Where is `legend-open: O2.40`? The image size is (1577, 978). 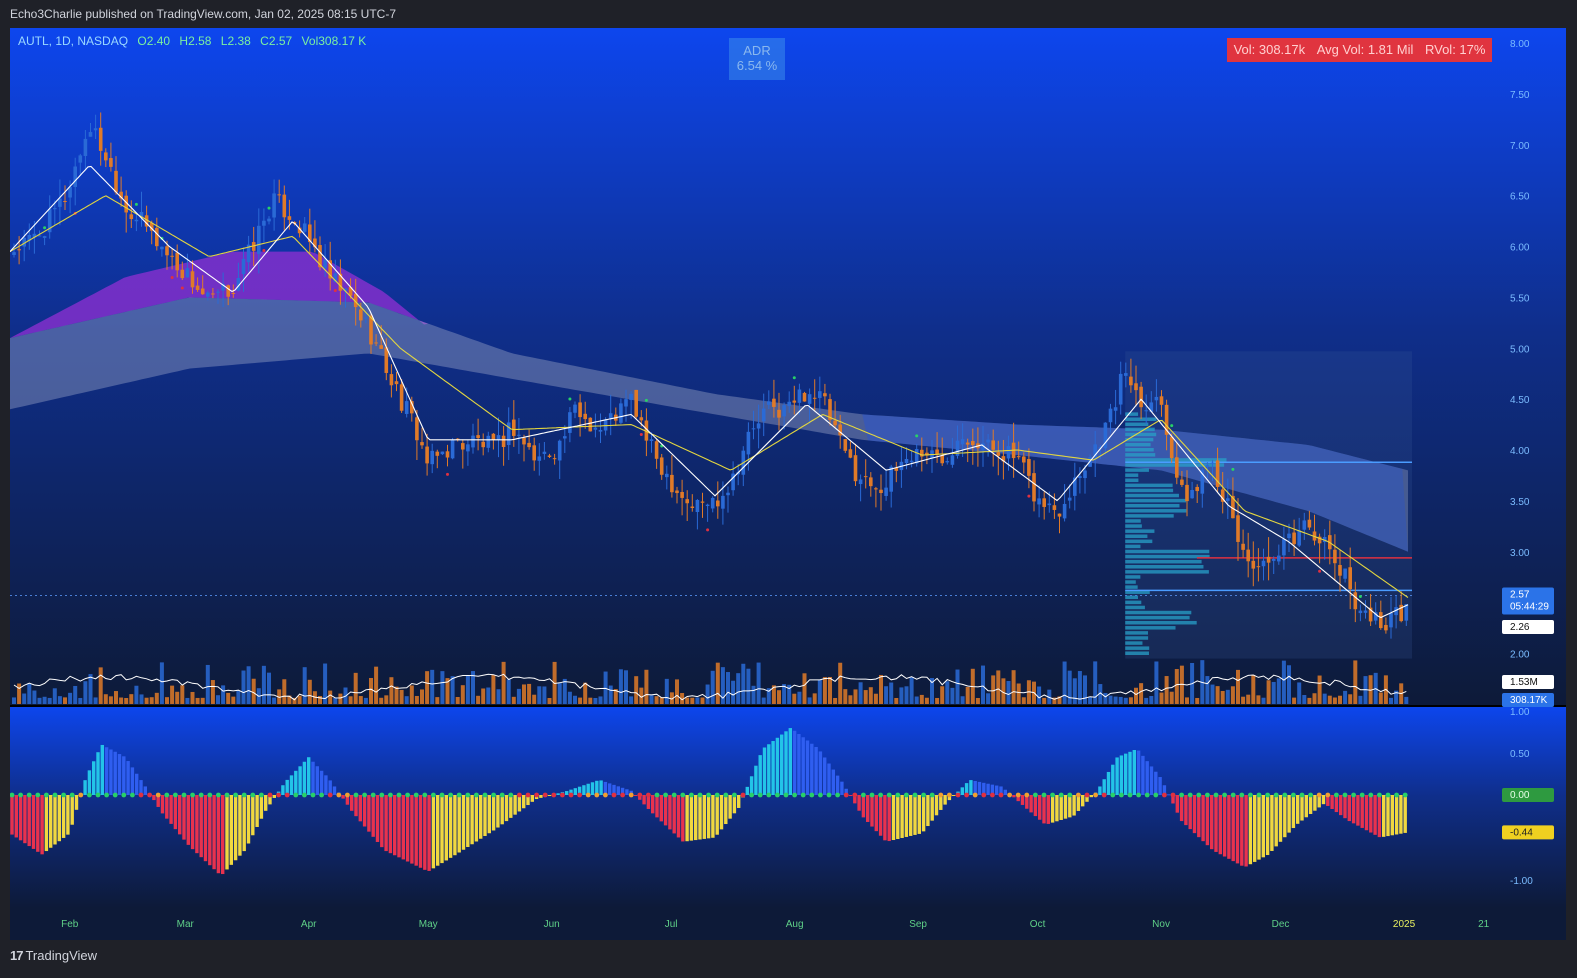
legend-open: O2.40 is located at coordinates (154, 41).